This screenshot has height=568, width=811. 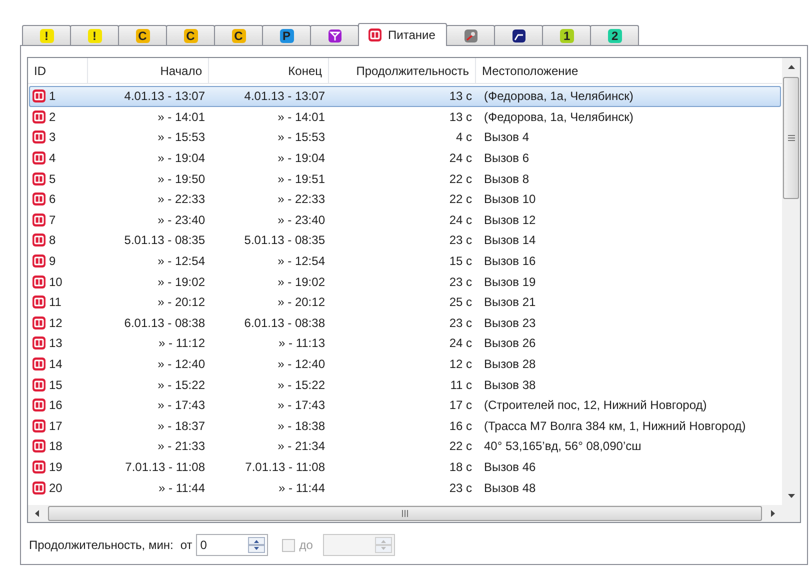 What do you see at coordinates (301, 117) in the screenshot?
I see `table-cell-text: » - 14:01` at bounding box center [301, 117].